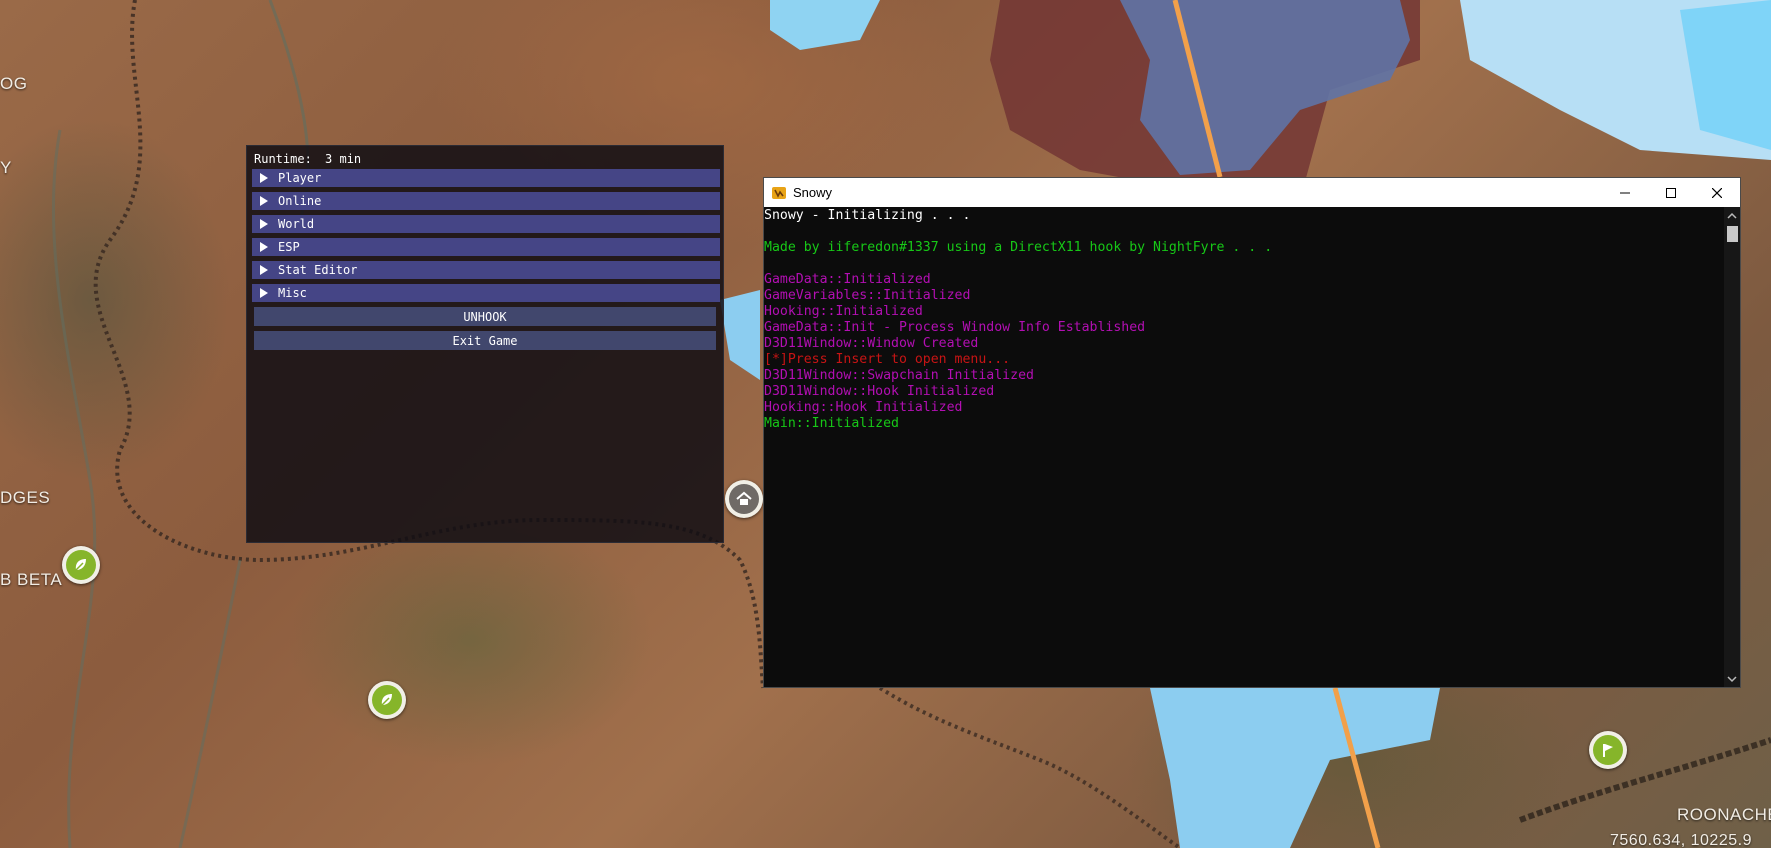 The image size is (1771, 848). I want to click on console-line: D3D11Window::Hook Initialized, so click(879, 391).